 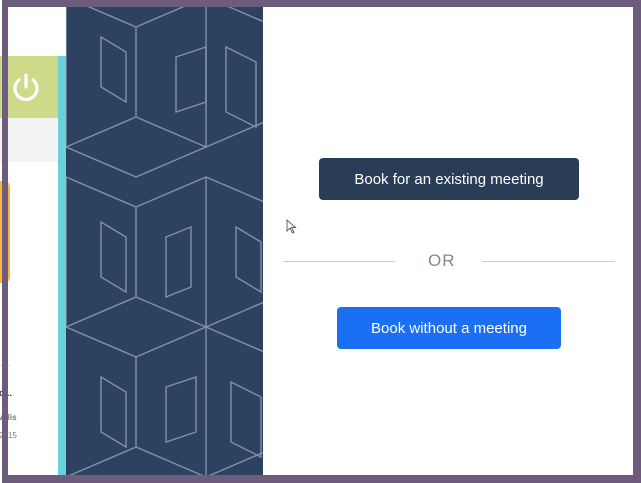 What do you see at coordinates (8, 417) in the screenshot?
I see `background-item-author: Villis` at bounding box center [8, 417].